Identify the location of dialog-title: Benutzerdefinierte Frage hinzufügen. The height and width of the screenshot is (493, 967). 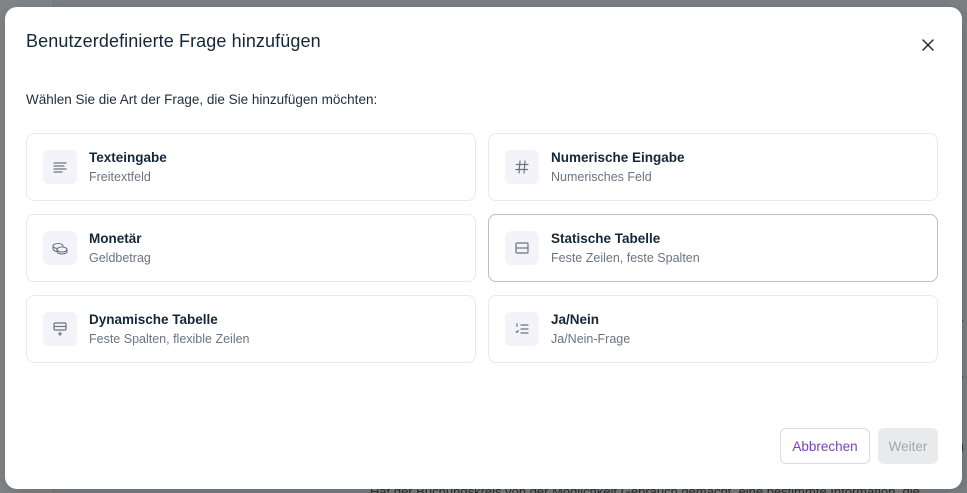
(173, 41).